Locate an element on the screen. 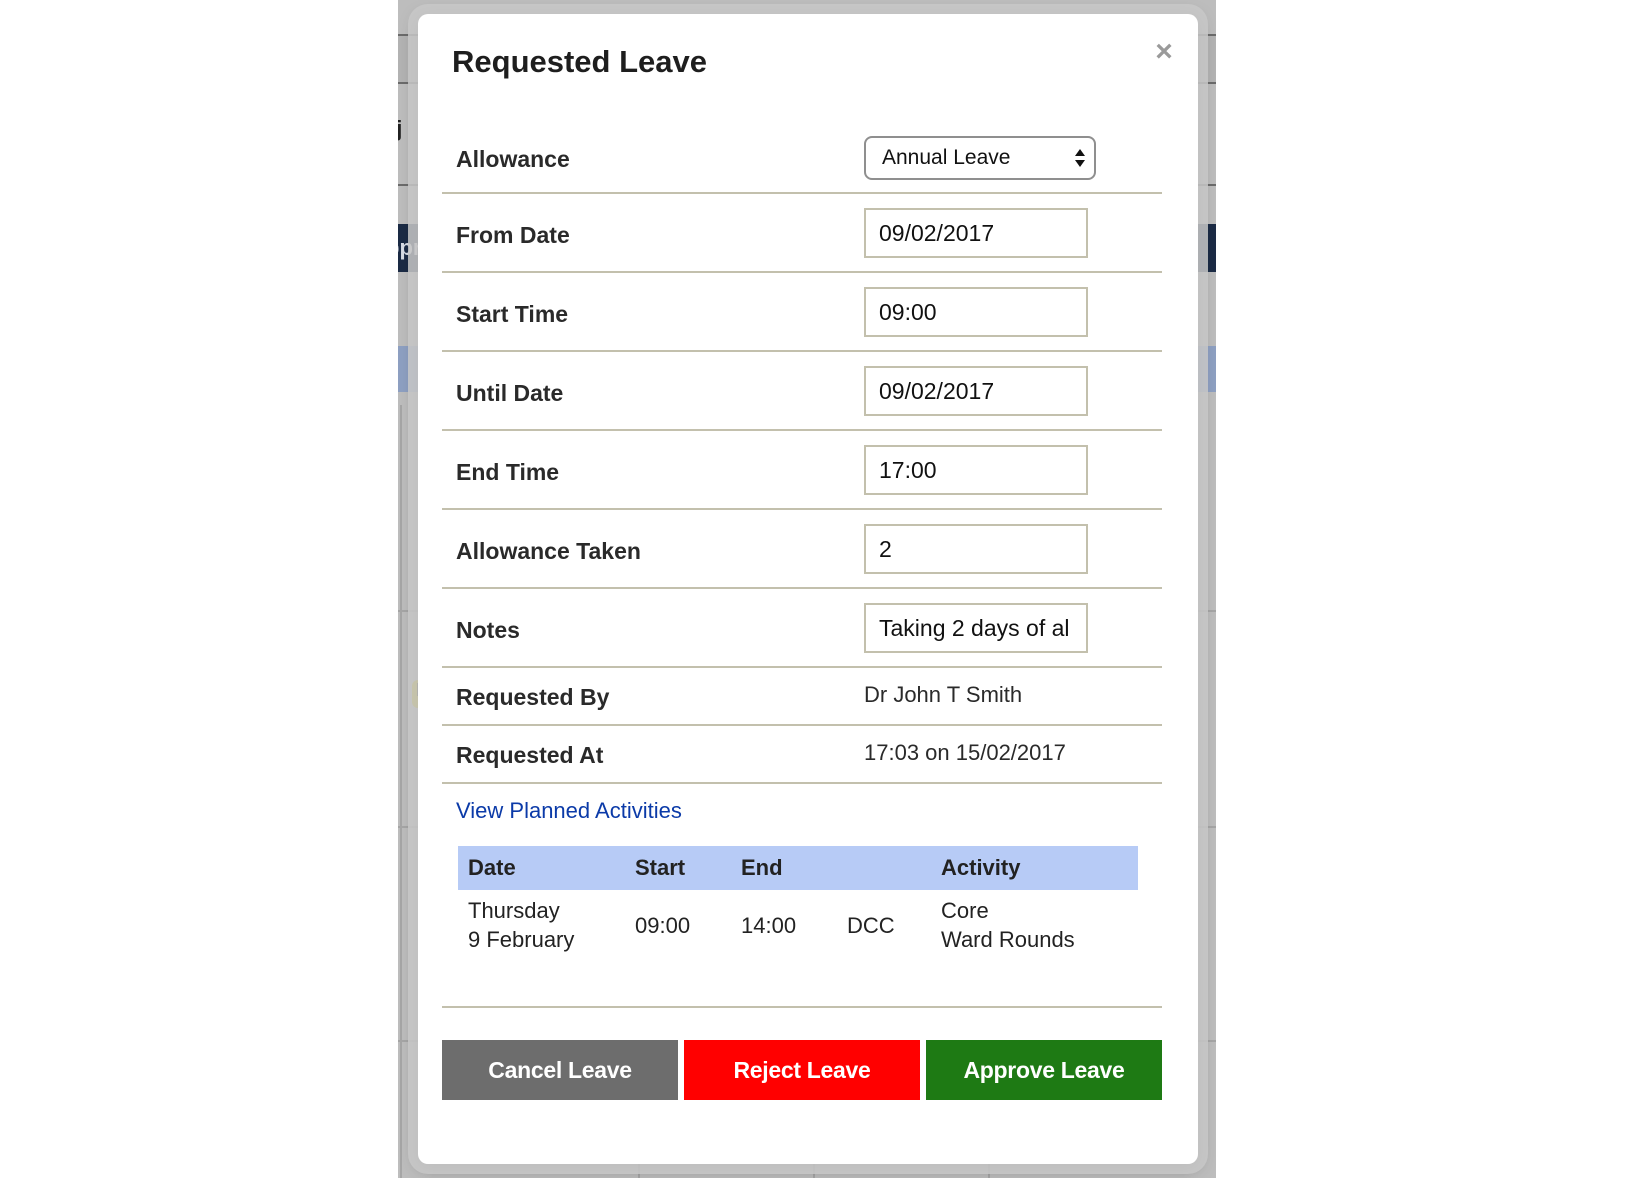  form-row-requested-at: Requested At 17:03 on 15/02/2017 is located at coordinates (802, 755).